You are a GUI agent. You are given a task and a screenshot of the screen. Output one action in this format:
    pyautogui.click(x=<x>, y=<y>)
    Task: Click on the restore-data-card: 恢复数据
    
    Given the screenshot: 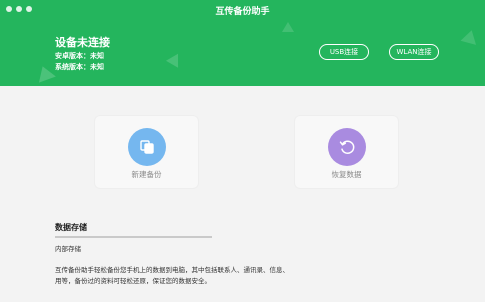 What is the action you would take?
    pyautogui.click(x=346, y=152)
    